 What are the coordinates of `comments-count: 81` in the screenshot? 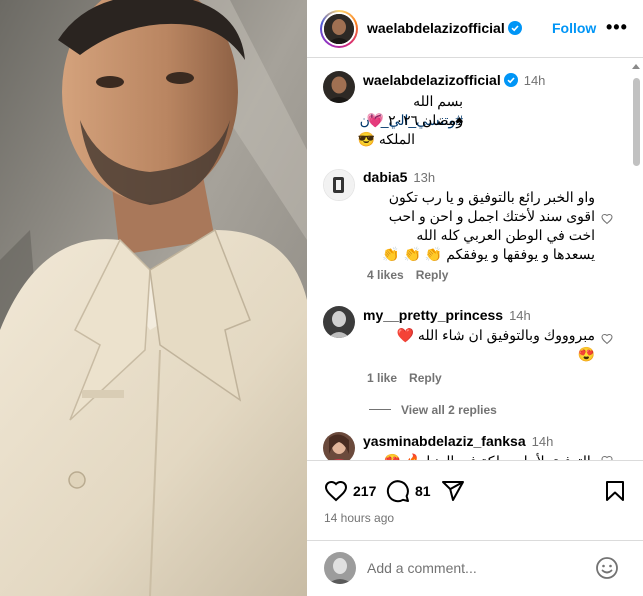 It's located at (423, 491).